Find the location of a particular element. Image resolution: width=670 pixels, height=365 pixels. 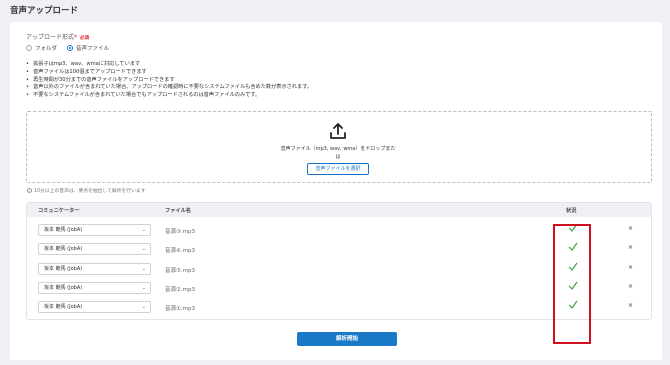

radio-audio-file-dot is located at coordinates (70, 48).